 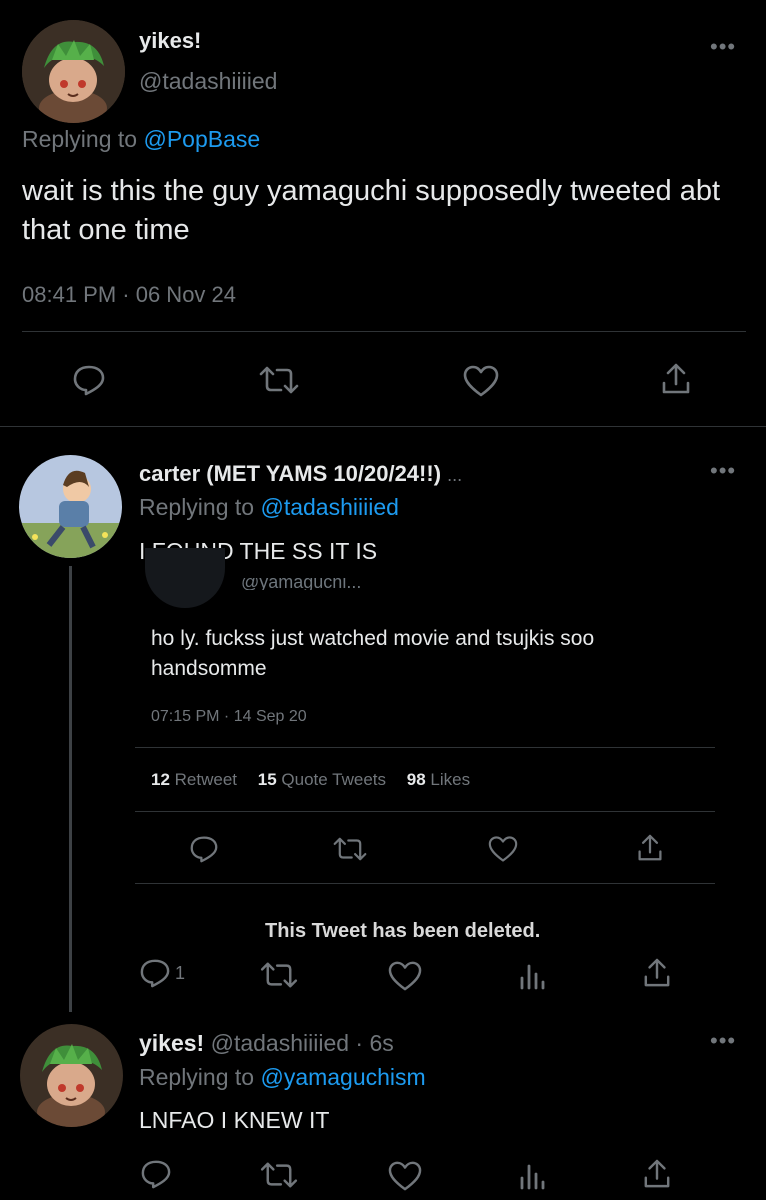 I want to click on quote-label: Quote Tweets, so click(x=334, y=779).